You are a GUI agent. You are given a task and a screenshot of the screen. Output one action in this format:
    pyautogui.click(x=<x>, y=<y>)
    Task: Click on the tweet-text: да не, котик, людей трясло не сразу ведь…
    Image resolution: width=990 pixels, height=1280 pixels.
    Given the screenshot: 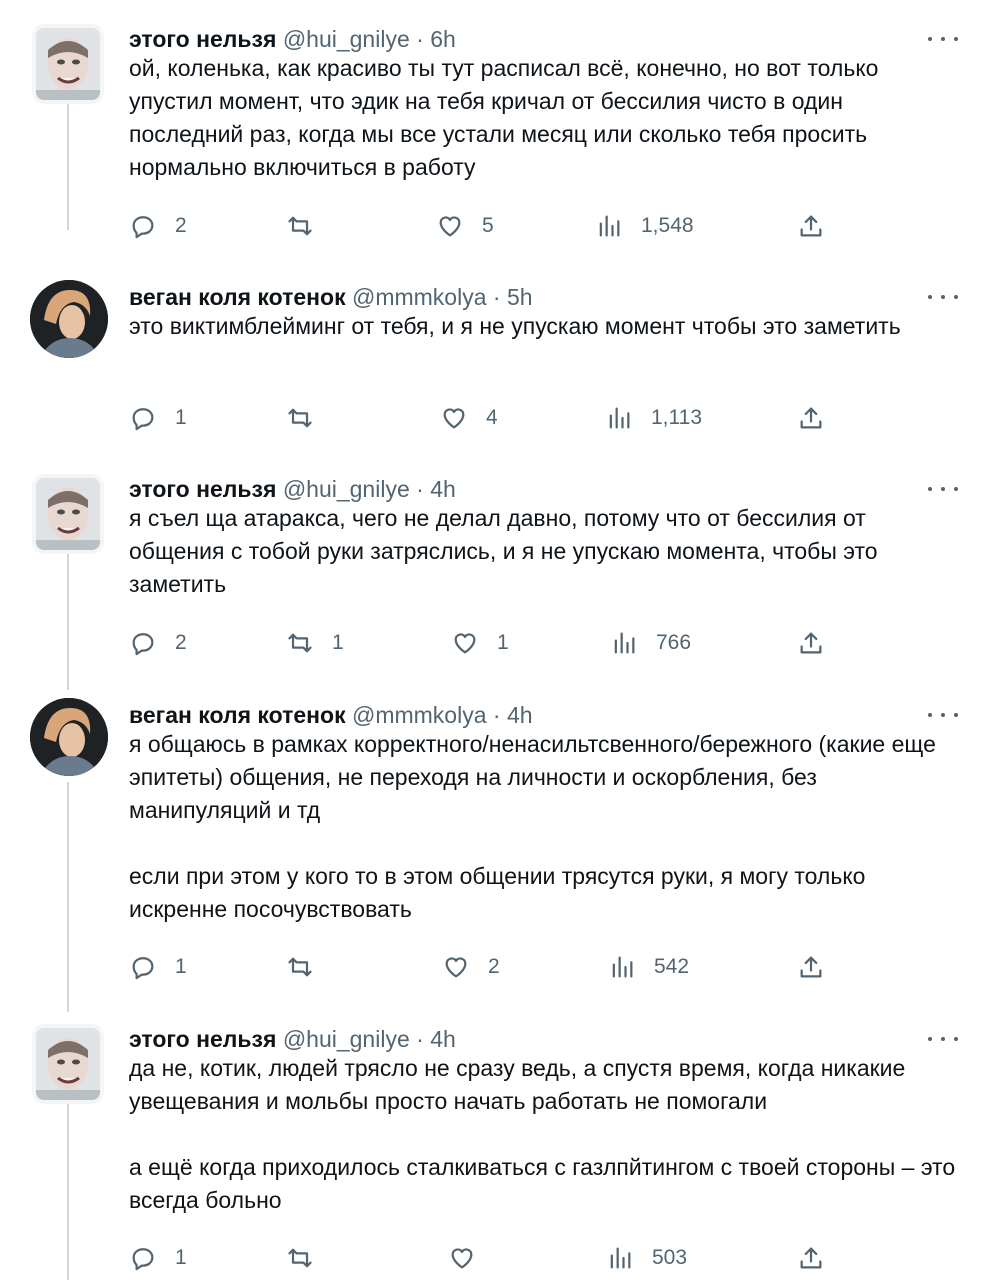 What is the action you would take?
    pyautogui.click(x=544, y=1134)
    